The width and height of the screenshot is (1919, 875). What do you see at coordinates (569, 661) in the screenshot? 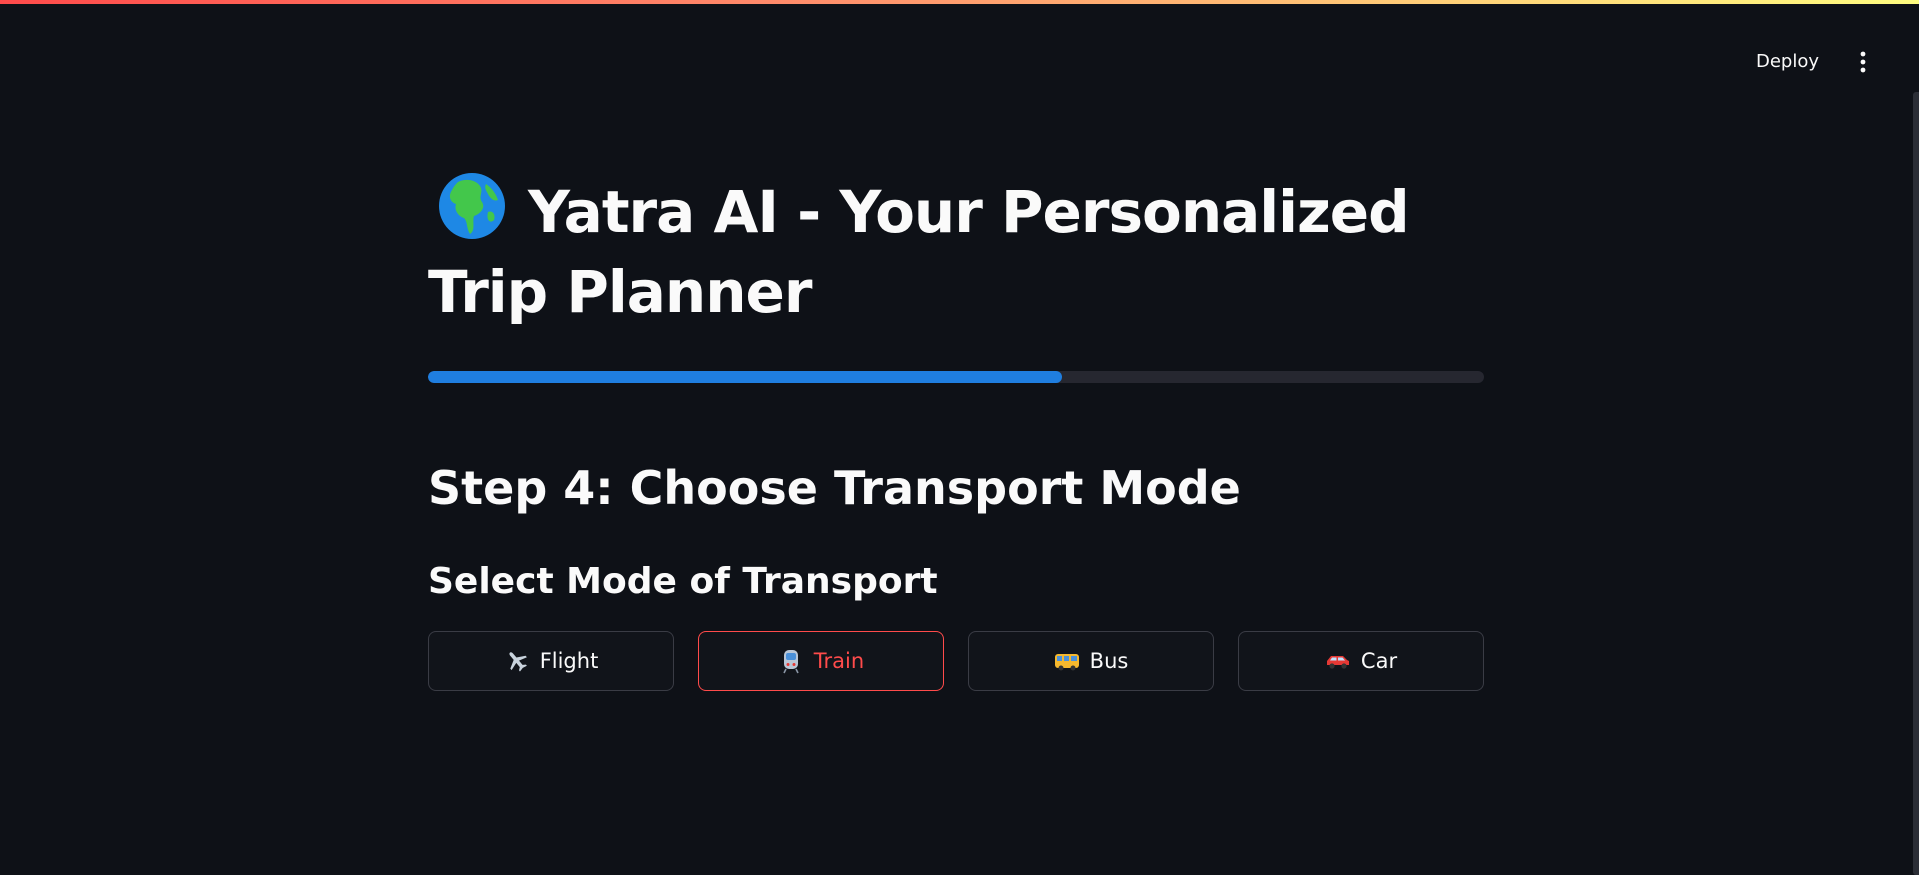
I see `flight-button-label: Flight` at bounding box center [569, 661].